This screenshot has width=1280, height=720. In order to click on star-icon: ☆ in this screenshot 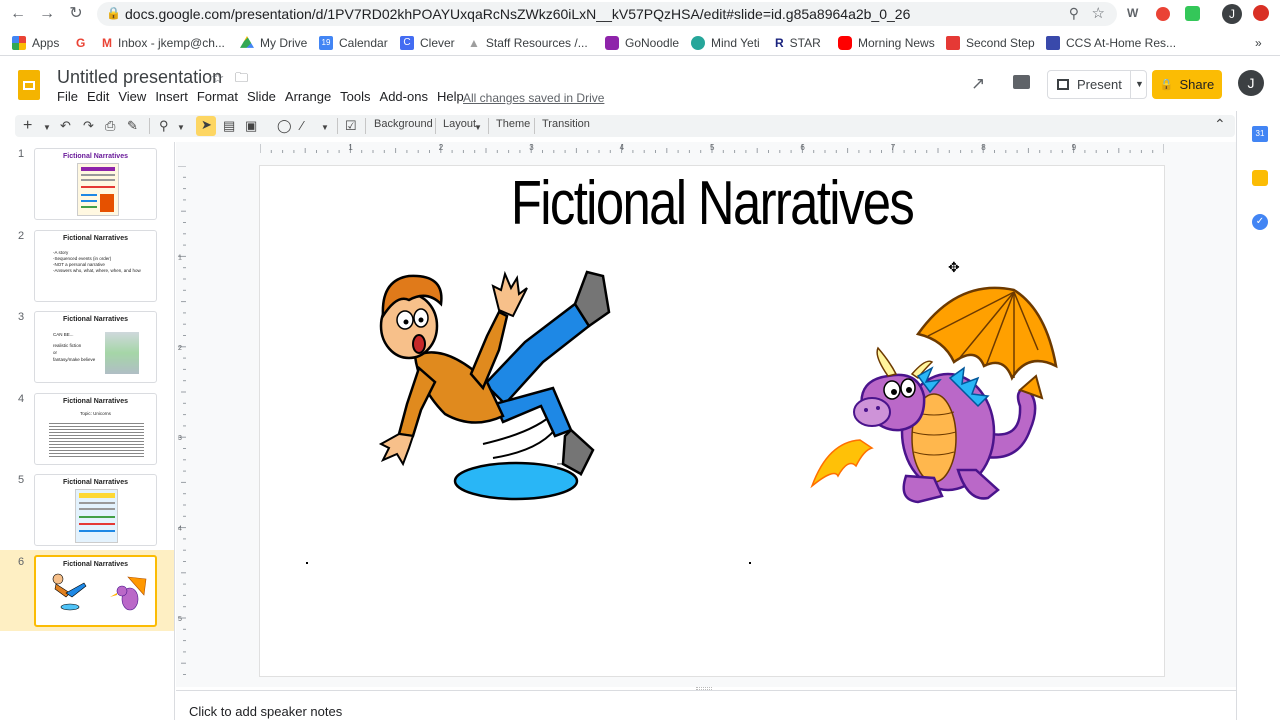, I will do `click(217, 78)`.